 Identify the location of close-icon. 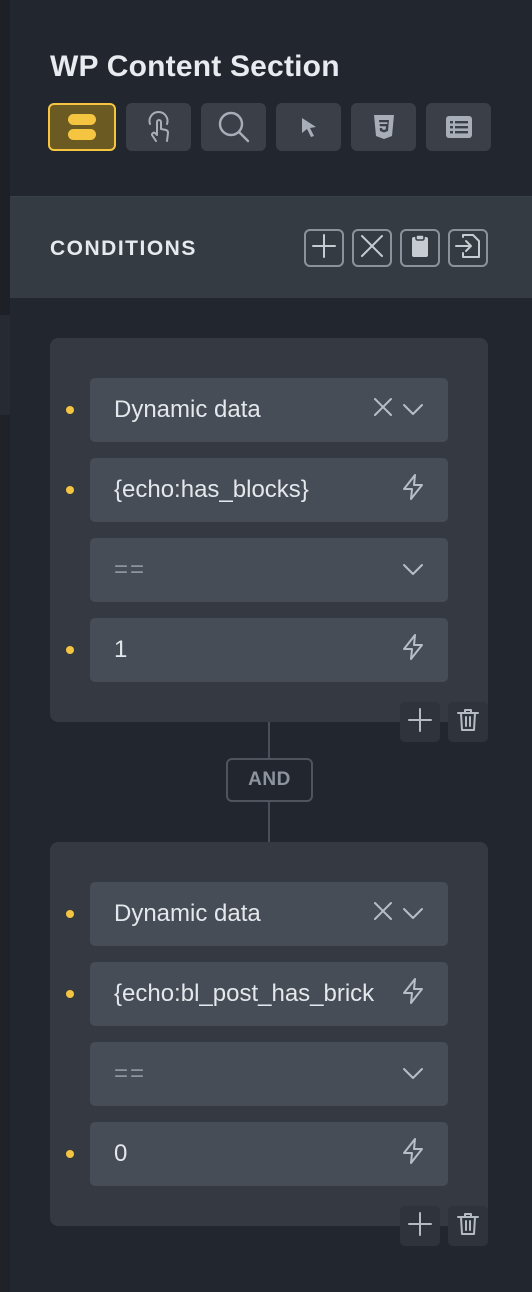
(372, 248).